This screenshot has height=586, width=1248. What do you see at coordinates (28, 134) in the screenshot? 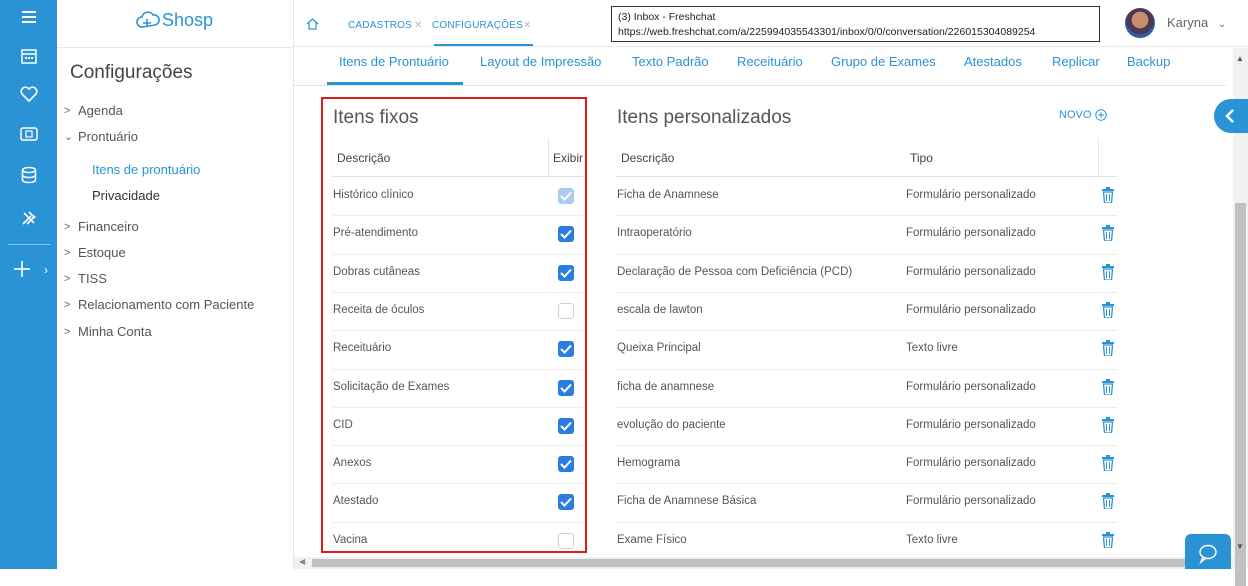
I see `money-icon` at bounding box center [28, 134].